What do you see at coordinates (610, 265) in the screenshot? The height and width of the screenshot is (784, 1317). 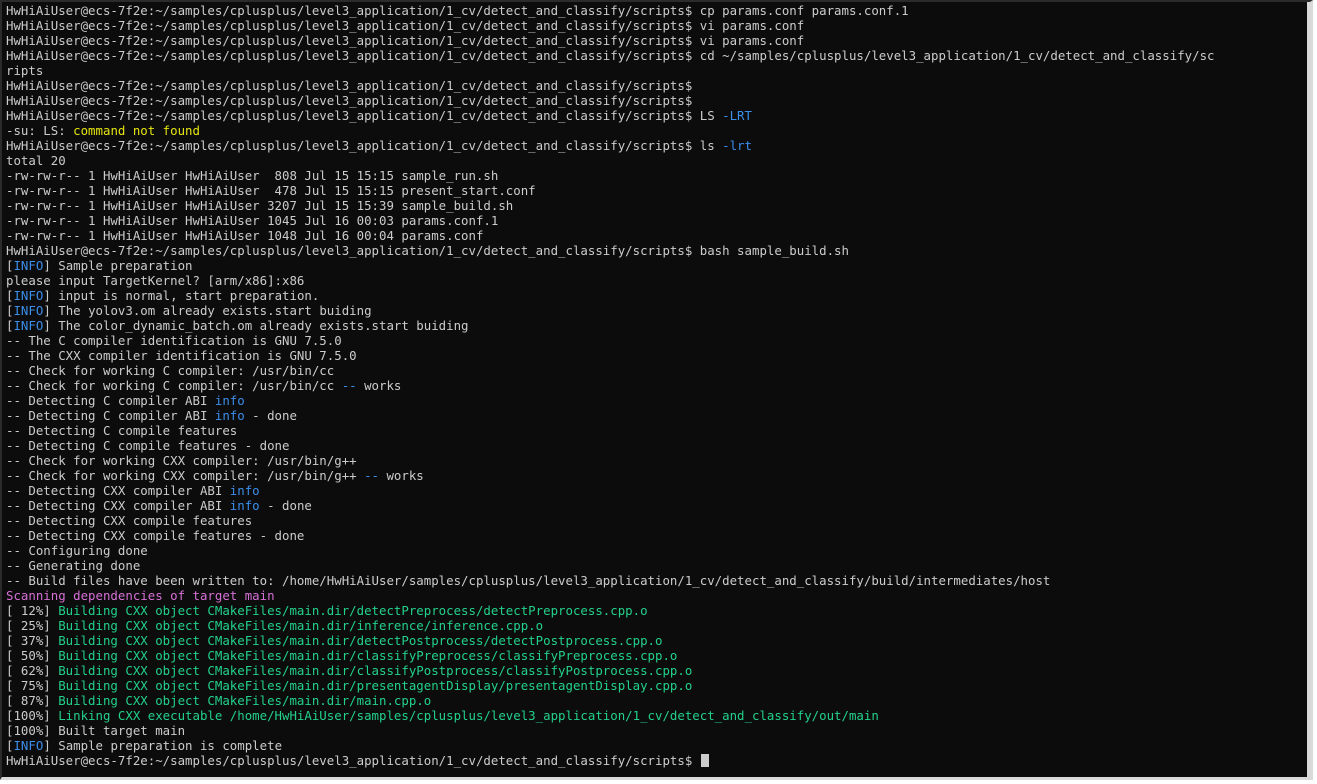 I see `terminal-line: [INFO] Sample preparation` at bounding box center [610, 265].